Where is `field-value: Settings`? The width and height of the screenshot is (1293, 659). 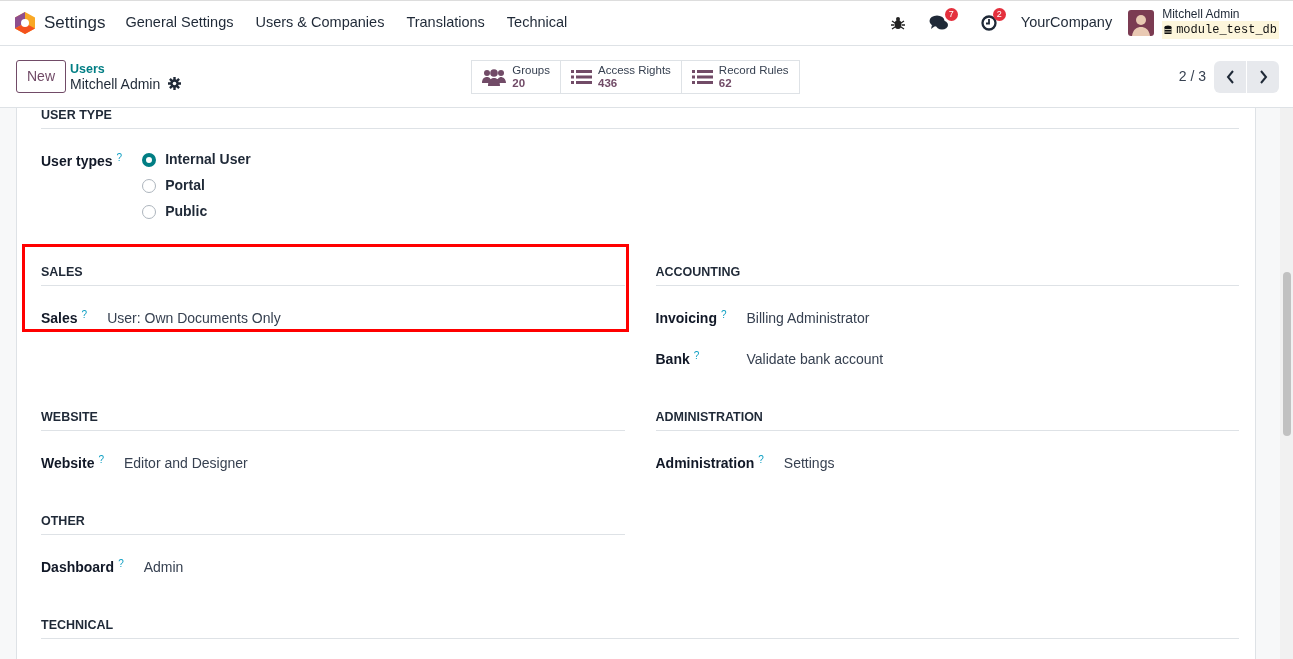 field-value: Settings is located at coordinates (1011, 463).